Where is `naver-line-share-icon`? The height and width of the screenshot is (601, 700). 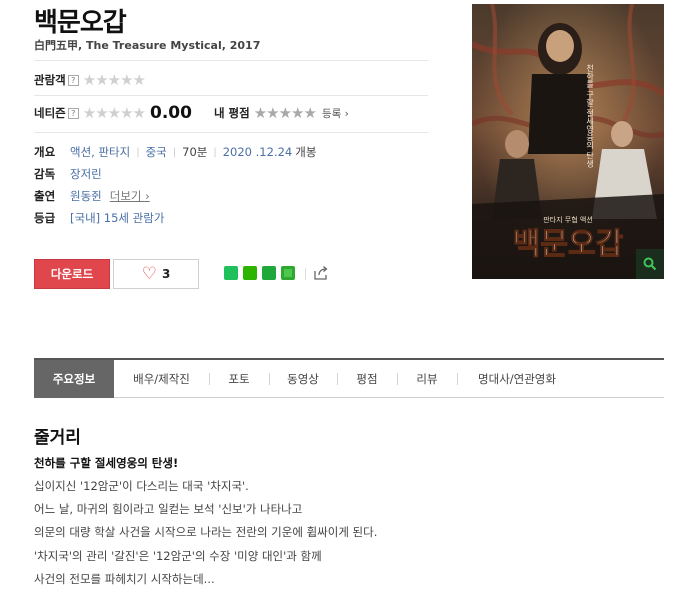
naver-line-share-icon is located at coordinates (231, 273).